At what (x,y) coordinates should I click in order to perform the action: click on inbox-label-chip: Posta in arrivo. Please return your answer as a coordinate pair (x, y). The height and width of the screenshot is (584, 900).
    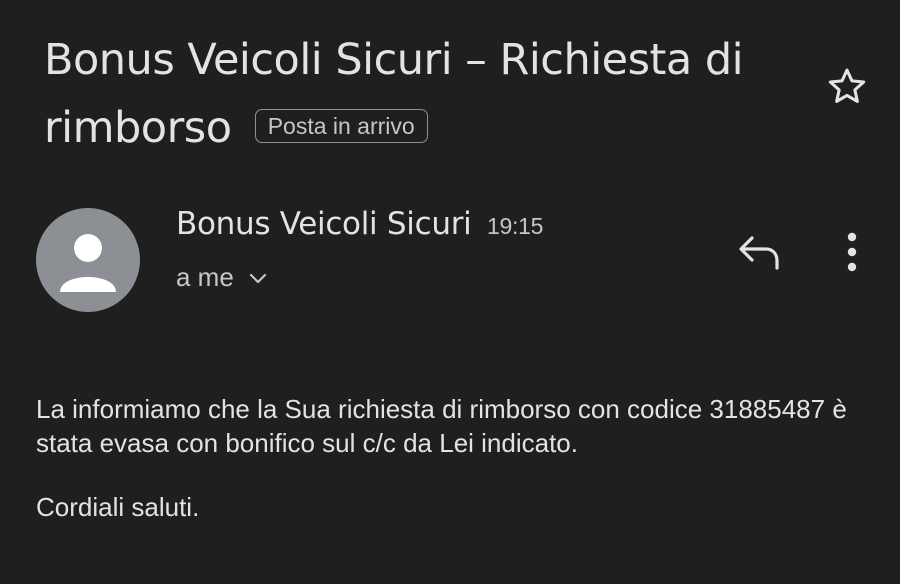
    Looking at the image, I should click on (341, 126).